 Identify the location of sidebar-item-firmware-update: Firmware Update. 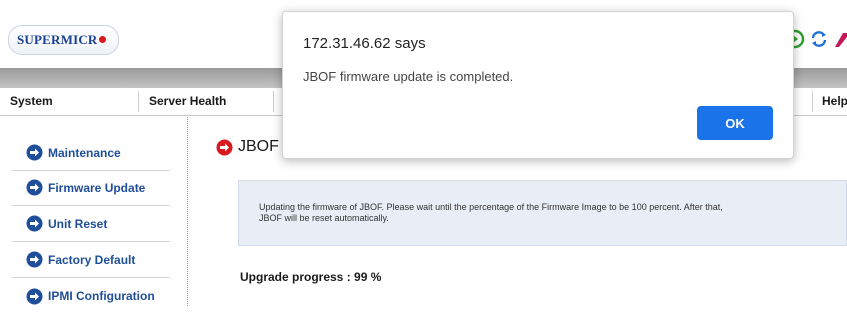
(91, 188).